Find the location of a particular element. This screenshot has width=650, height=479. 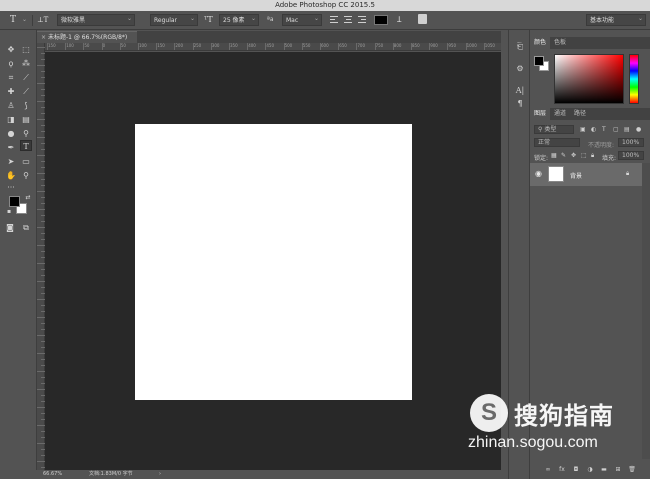

window-title-bar: Adobe Photoshop CC 2015.5 is located at coordinates (325, 5).